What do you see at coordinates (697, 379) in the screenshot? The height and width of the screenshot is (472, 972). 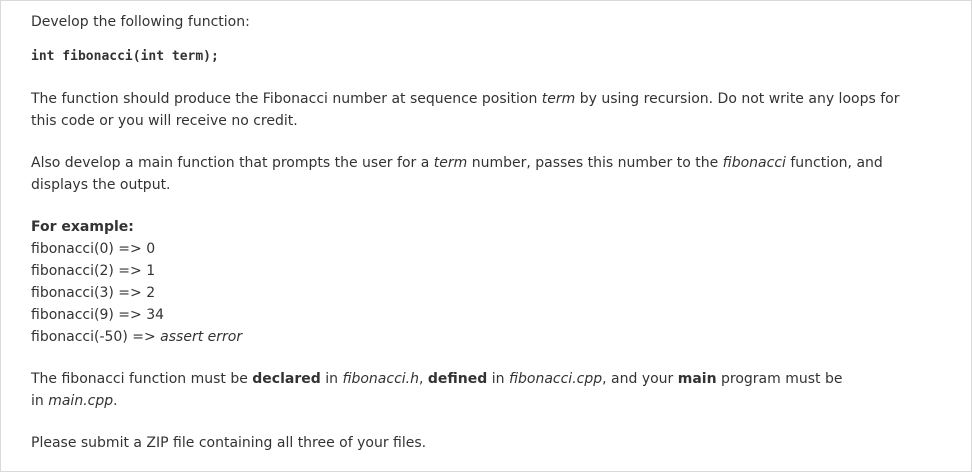 I see `main-bold: main` at bounding box center [697, 379].